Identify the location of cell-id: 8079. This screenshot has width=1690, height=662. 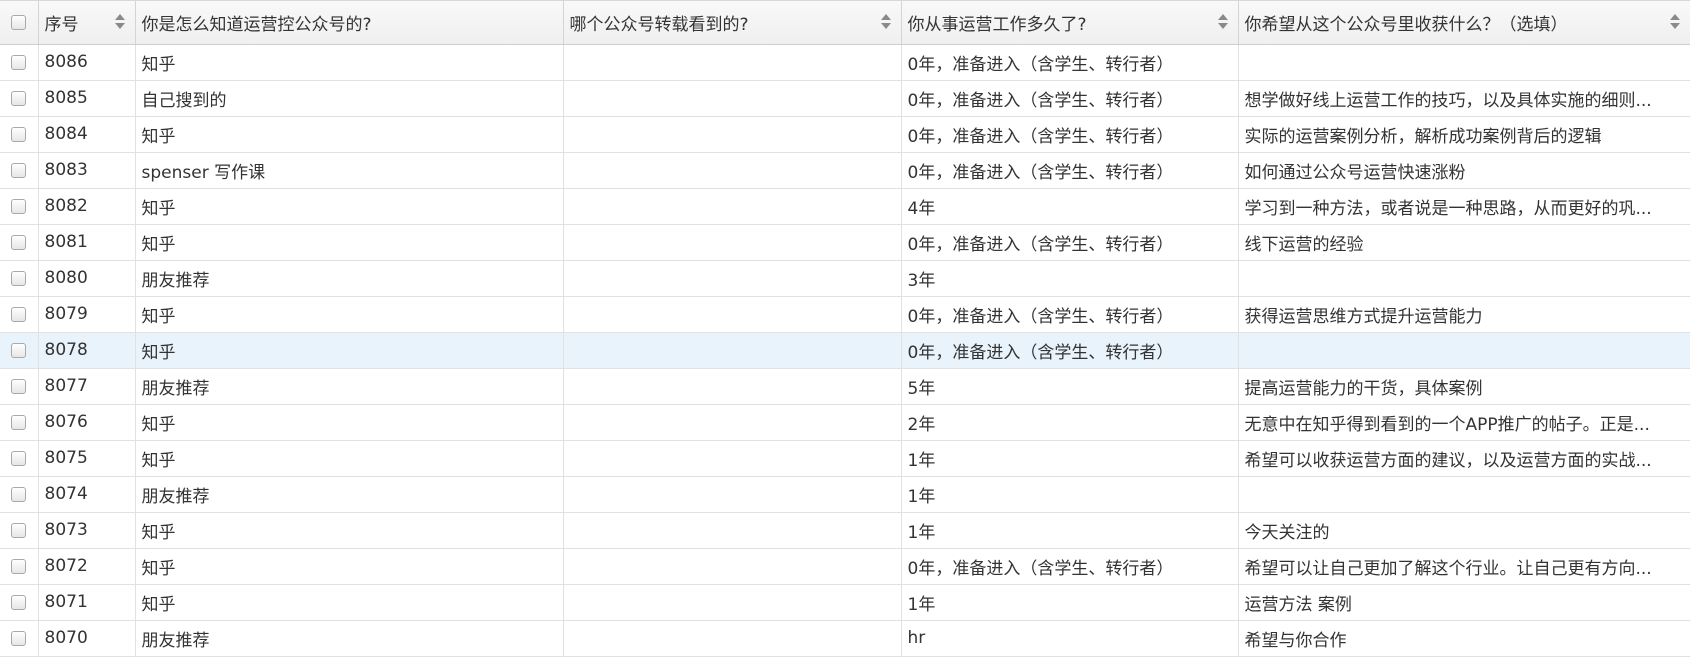
(87, 314).